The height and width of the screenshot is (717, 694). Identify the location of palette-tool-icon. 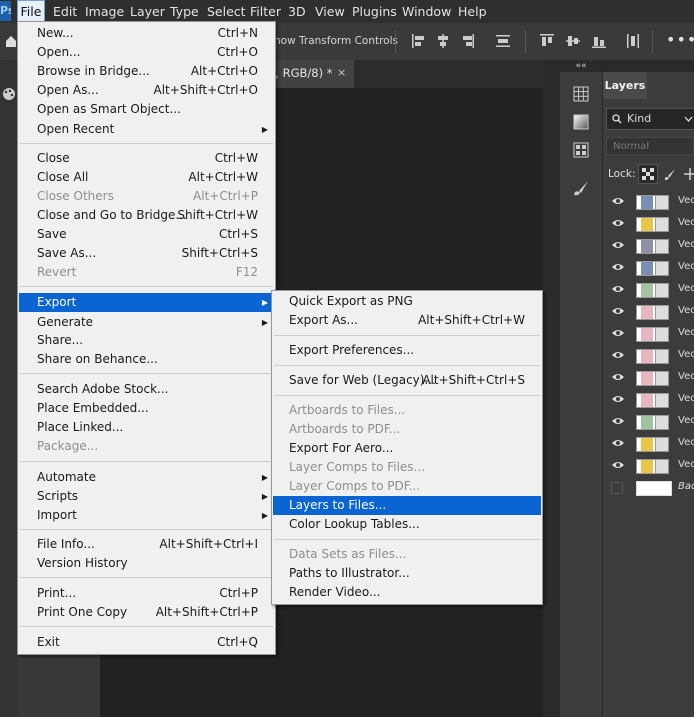
(9, 94).